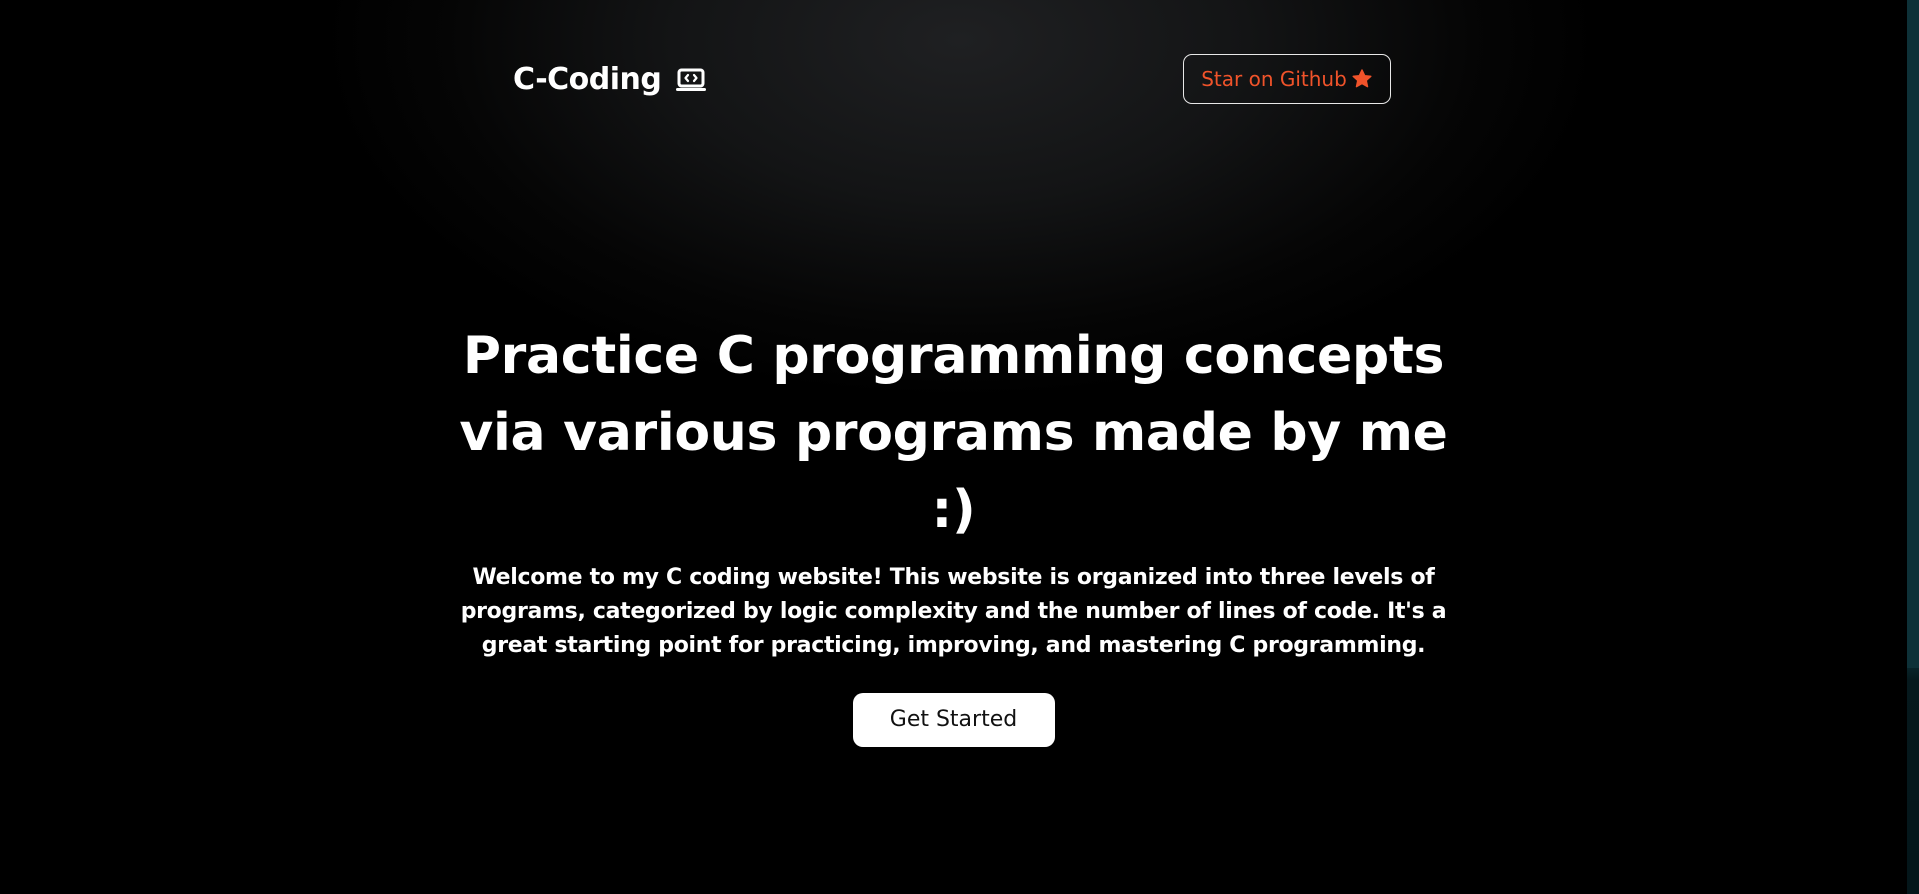 The height and width of the screenshot is (894, 1919). What do you see at coordinates (587, 79) in the screenshot?
I see `brand-name: C-Coding` at bounding box center [587, 79].